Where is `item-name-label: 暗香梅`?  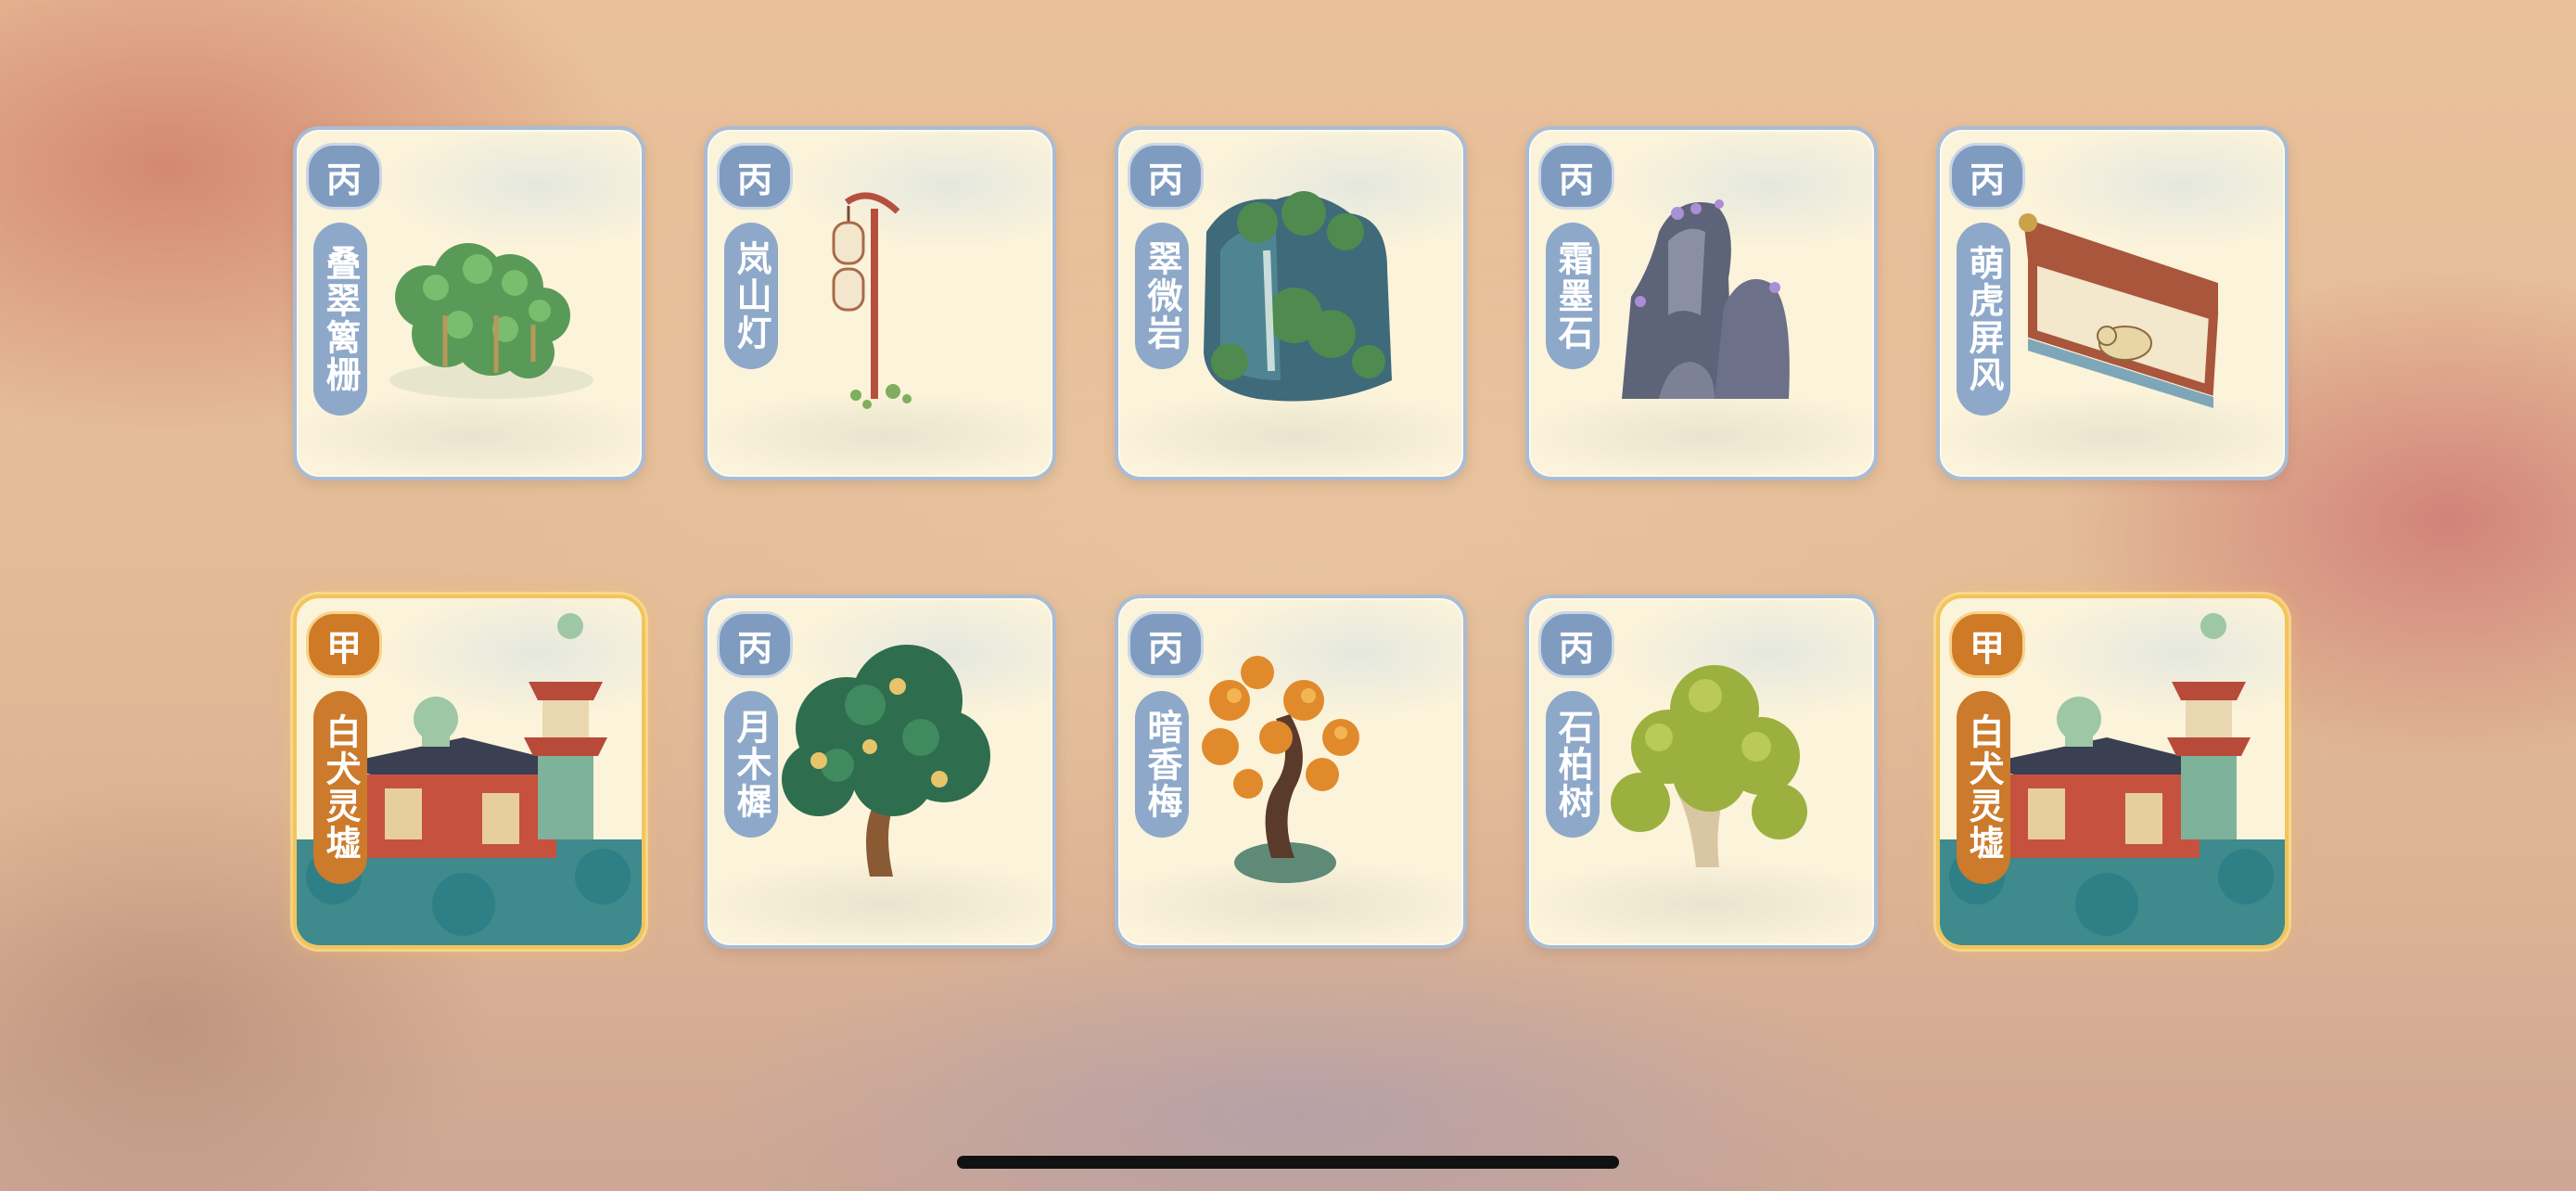 item-name-label: 暗香梅 is located at coordinates (1162, 764).